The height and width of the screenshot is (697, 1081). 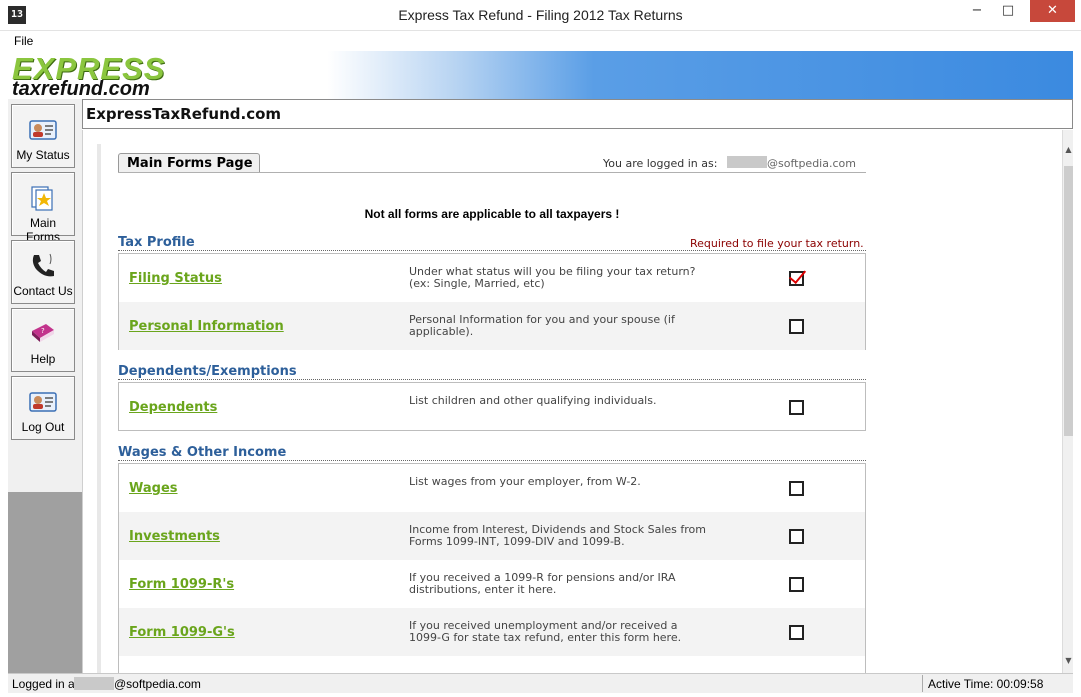 I want to click on status-logged-in-label: Logged in as, so click(x=46, y=684).